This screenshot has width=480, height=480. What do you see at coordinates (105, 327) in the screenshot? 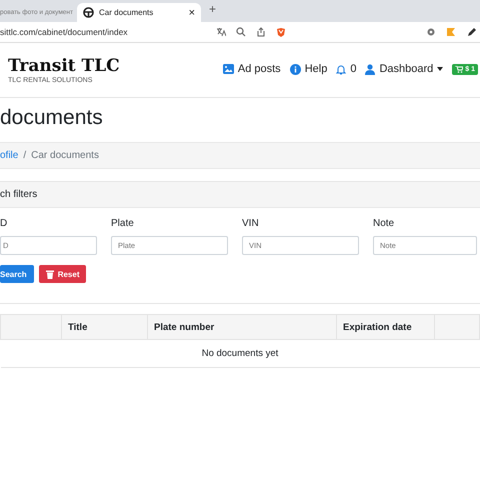
I see `column-header: Title` at bounding box center [105, 327].